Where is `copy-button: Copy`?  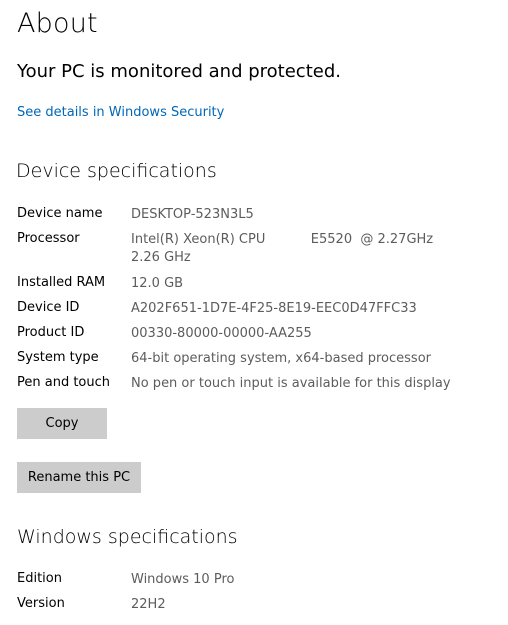
copy-button: Copy is located at coordinates (62, 423).